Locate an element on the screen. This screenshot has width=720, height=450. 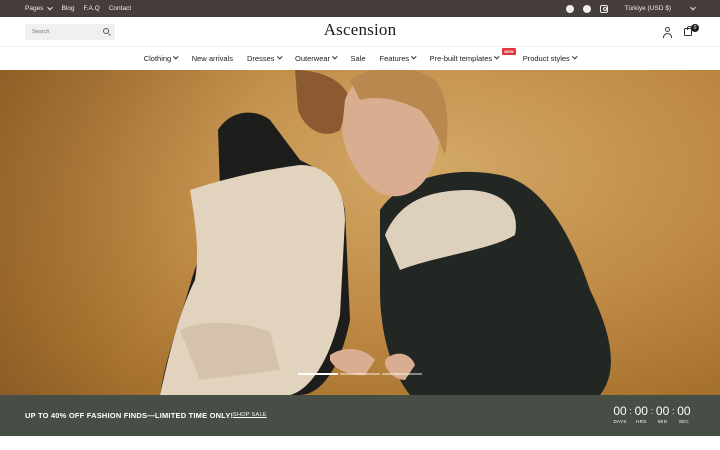
nav-item-sale: Sale is located at coordinates (358, 58).